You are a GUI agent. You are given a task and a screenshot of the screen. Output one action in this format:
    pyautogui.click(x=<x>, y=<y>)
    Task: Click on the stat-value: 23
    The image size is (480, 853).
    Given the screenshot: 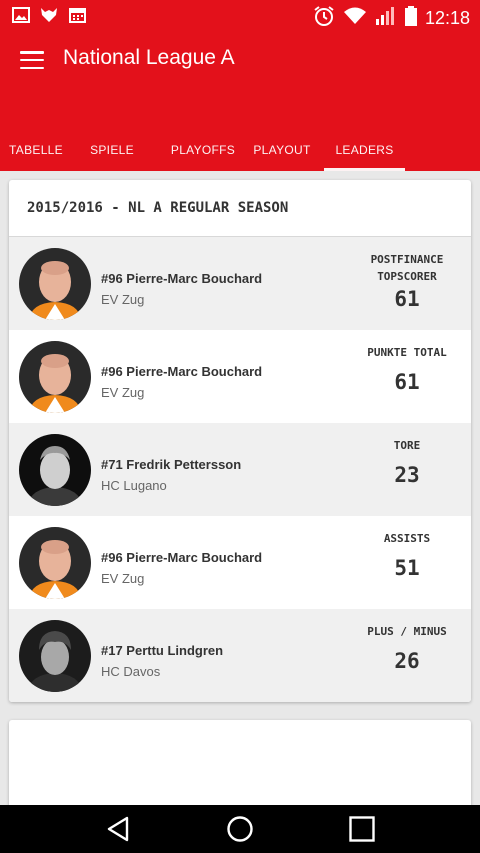 What is the action you would take?
    pyautogui.click(x=407, y=475)
    